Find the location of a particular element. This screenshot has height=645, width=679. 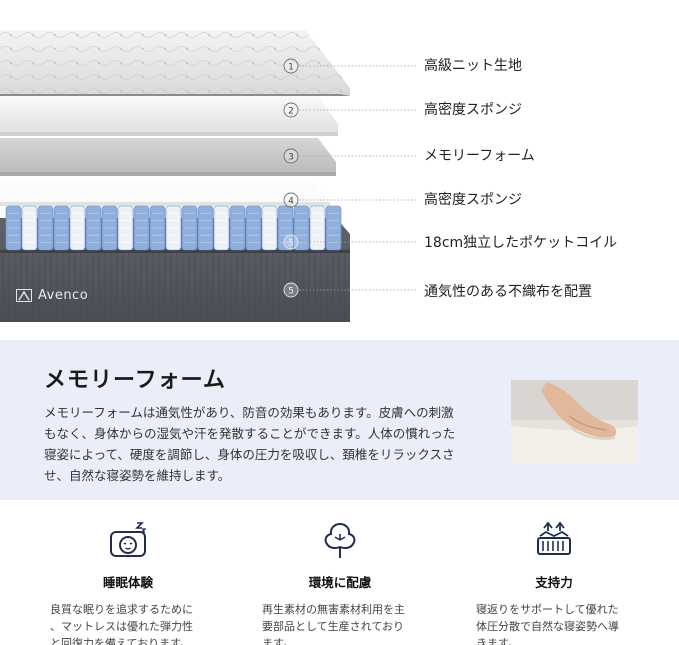

layer-badge-number: 2 is located at coordinates (291, 112).